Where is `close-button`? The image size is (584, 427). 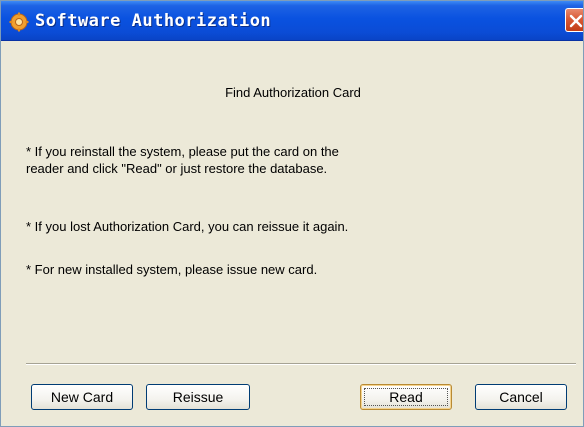
close-button is located at coordinates (574, 20).